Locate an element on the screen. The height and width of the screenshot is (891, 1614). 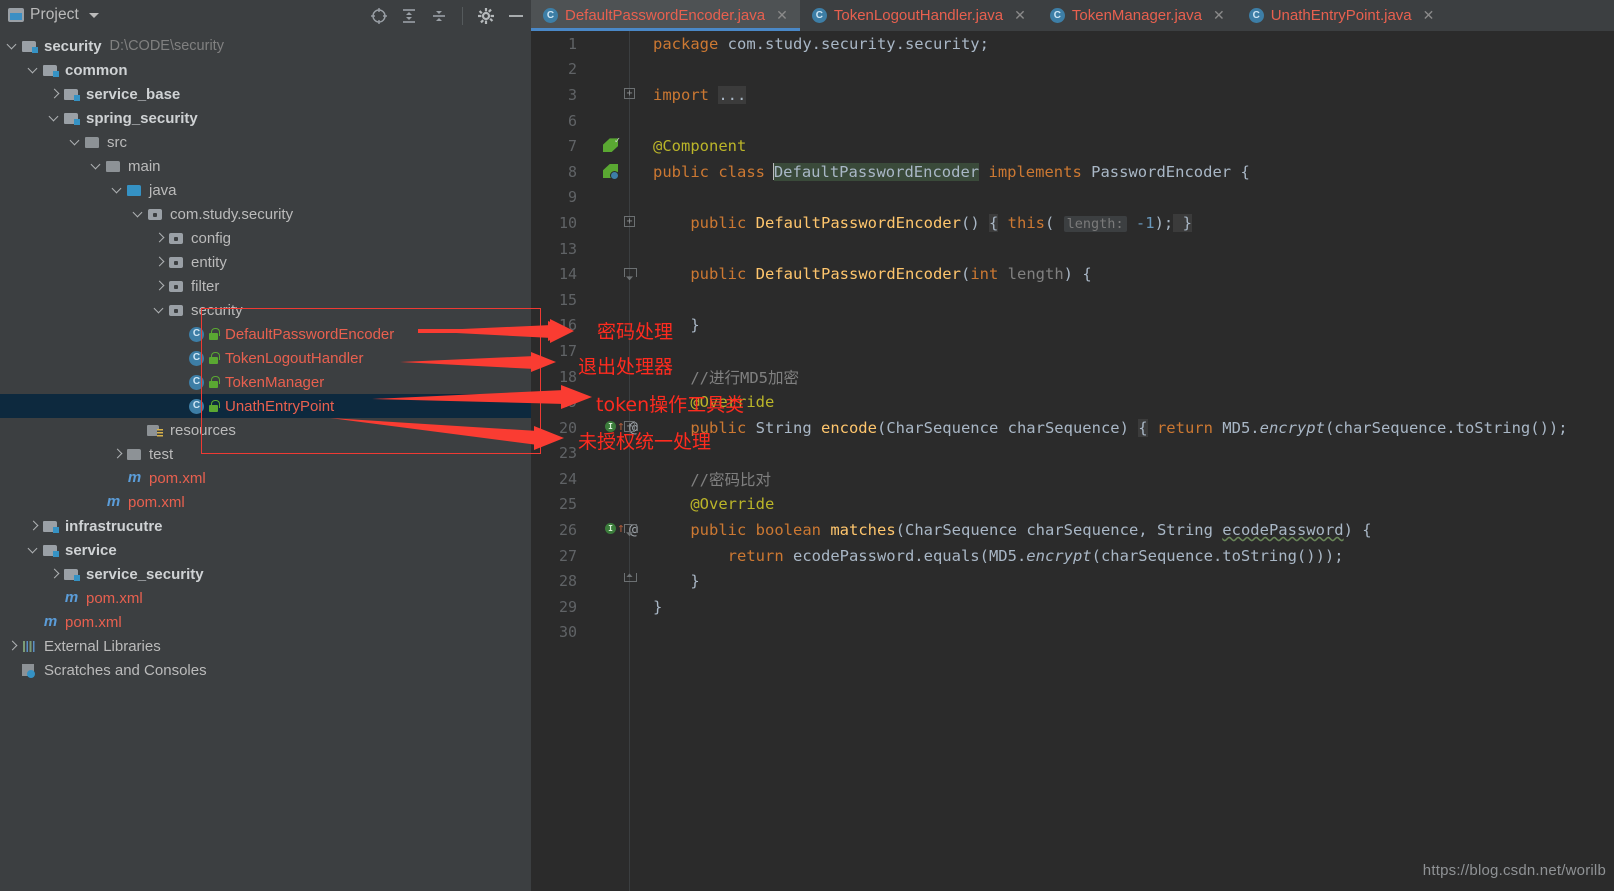
tree-node-security: security D:\CODE\security is located at coordinates (265, 46).